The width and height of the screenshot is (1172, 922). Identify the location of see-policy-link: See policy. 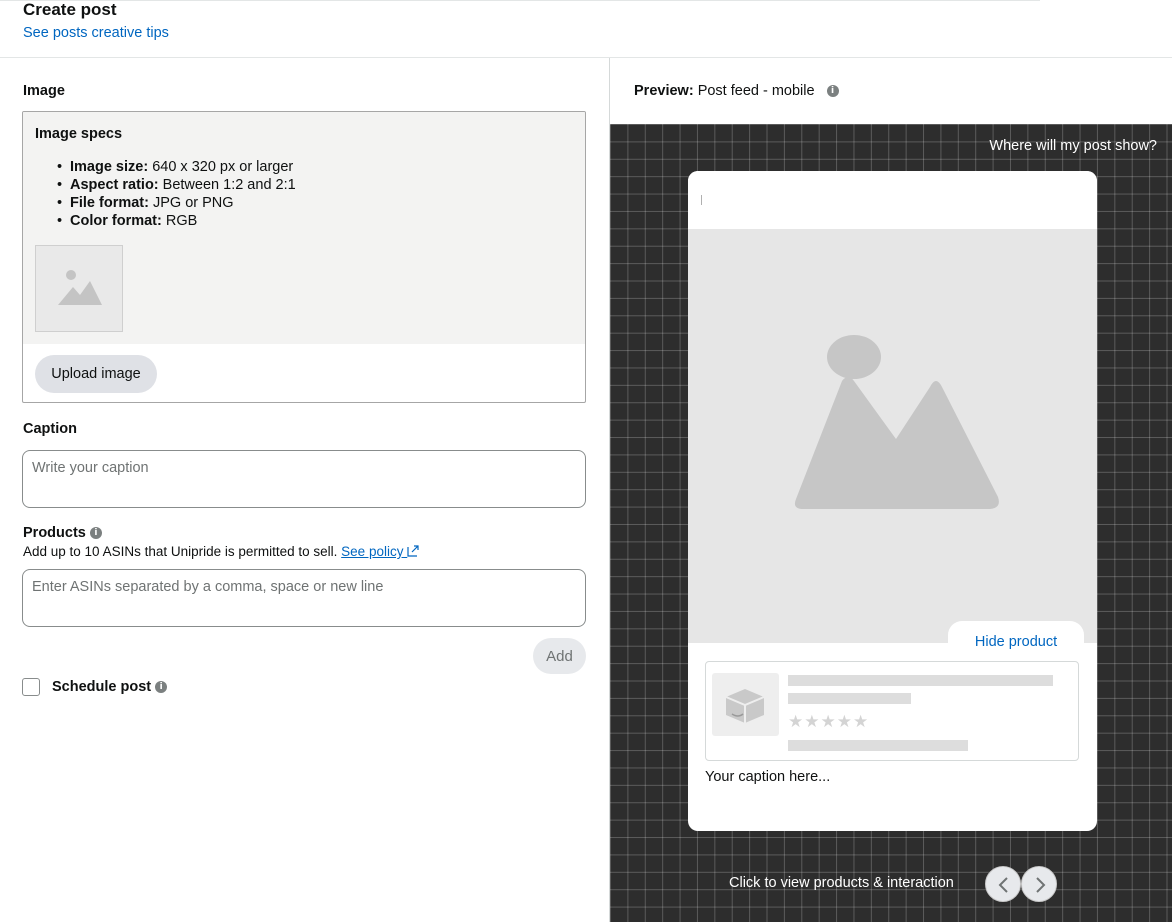
(380, 551).